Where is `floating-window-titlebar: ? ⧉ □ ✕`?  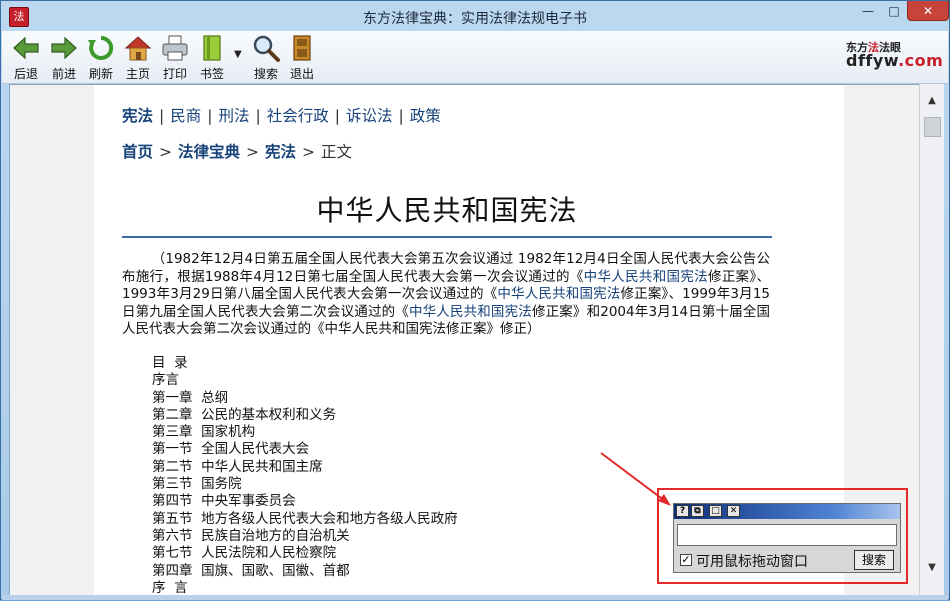
floating-window-titlebar: ? ⧉ □ ✕ is located at coordinates (787, 511).